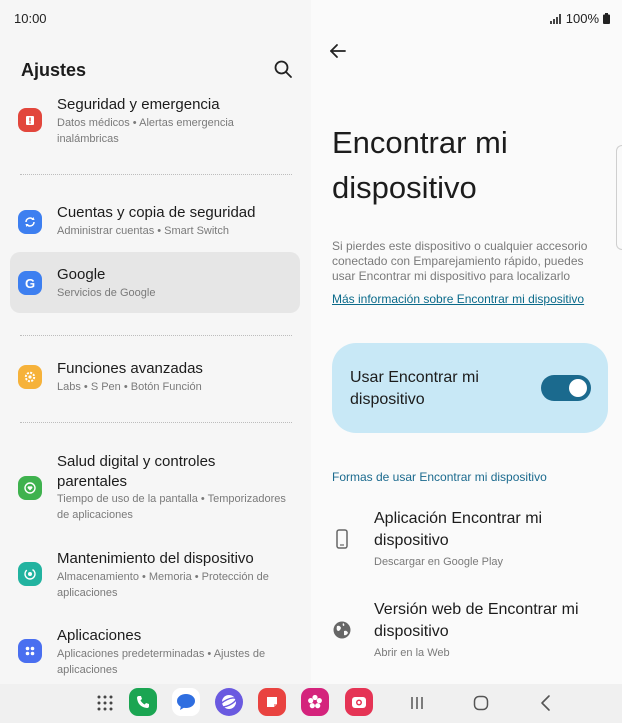 This screenshot has width=622, height=723. I want to click on settings-item-title: Seguridad y emergencia, so click(138, 104).